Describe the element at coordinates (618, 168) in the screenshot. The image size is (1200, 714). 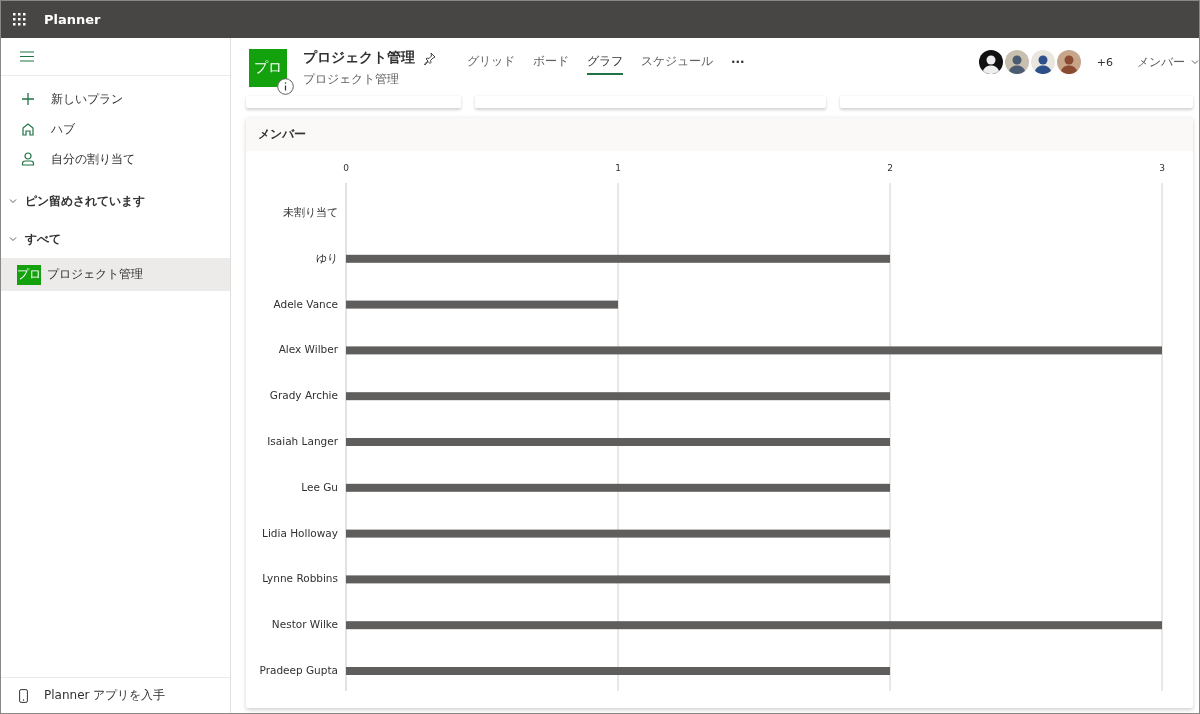
I see `axis-tick-label: 1` at that location.